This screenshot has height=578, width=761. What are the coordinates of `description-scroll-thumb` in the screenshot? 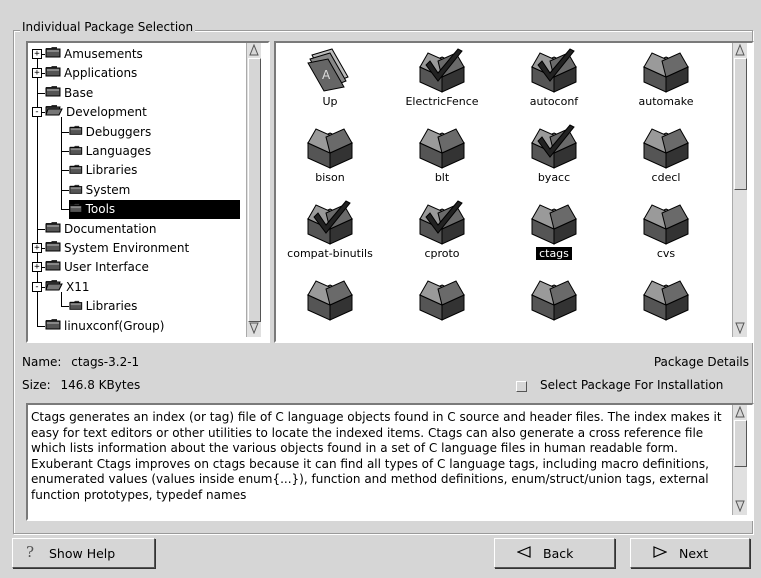 It's located at (740, 443).